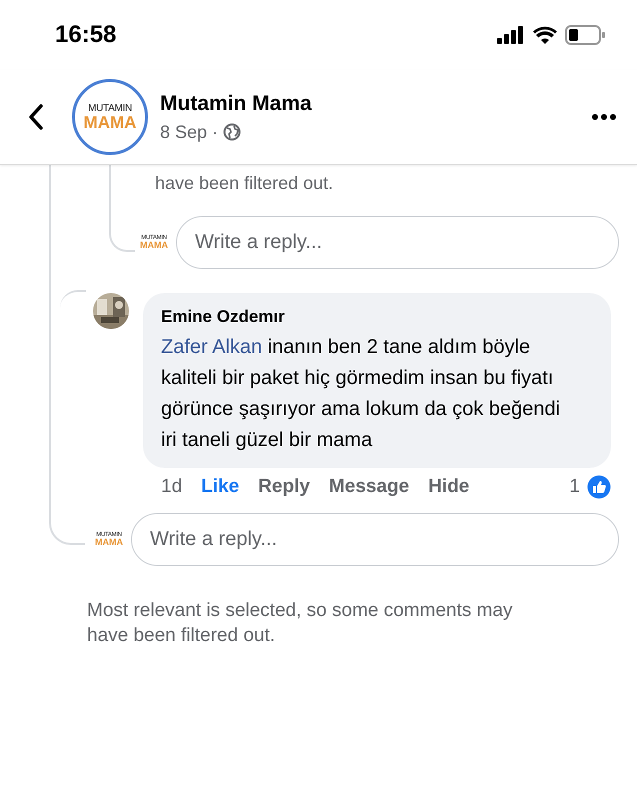 Image resolution: width=637 pixels, height=800 pixels. I want to click on signal-icon, so click(511, 35).